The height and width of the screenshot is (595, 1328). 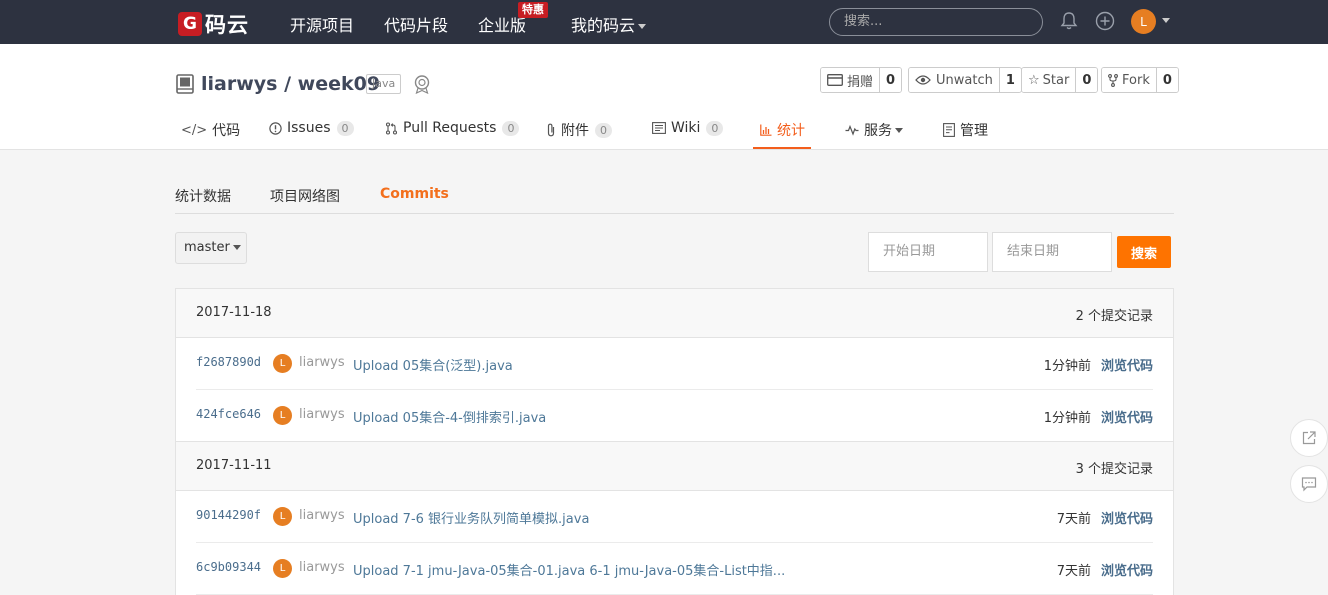 What do you see at coordinates (1073, 519) in the screenshot?
I see `commit-time: 7天前` at bounding box center [1073, 519].